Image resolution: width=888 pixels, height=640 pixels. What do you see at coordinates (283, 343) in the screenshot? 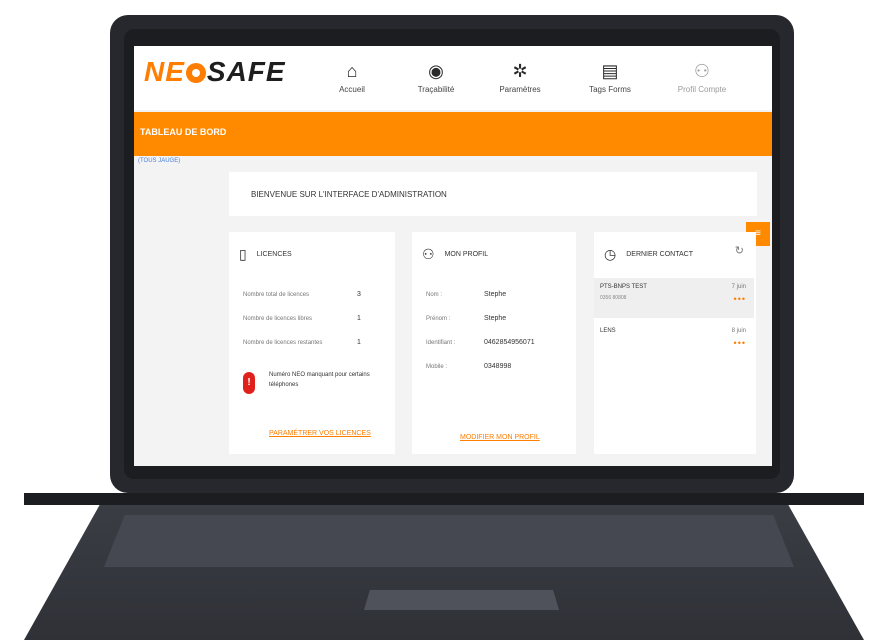
I see `license-remaining-label: Nombre de licences restantes` at bounding box center [283, 343].